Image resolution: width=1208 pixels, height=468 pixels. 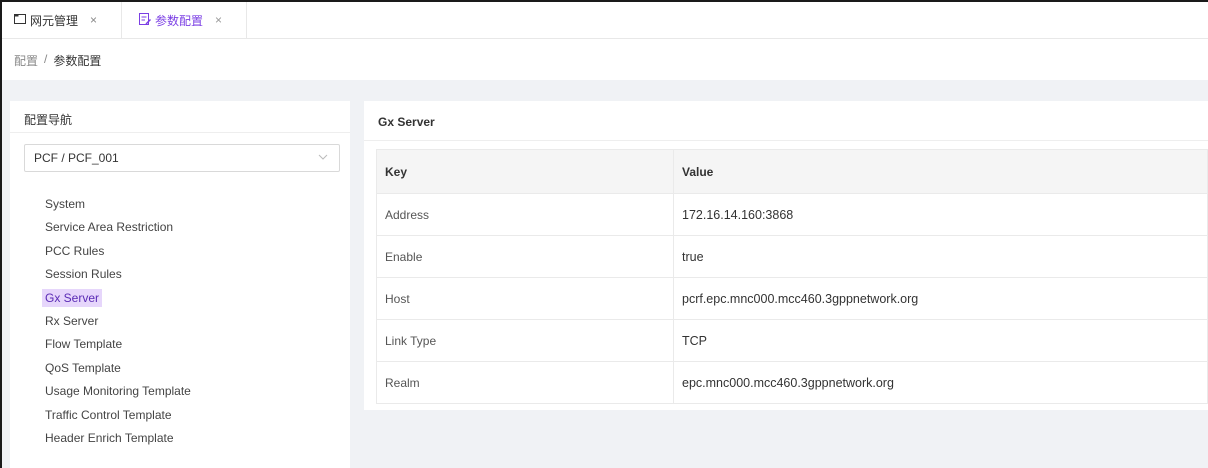 I want to click on nav-item-service-area-restriction: Service Area Restriction, so click(x=118, y=227).